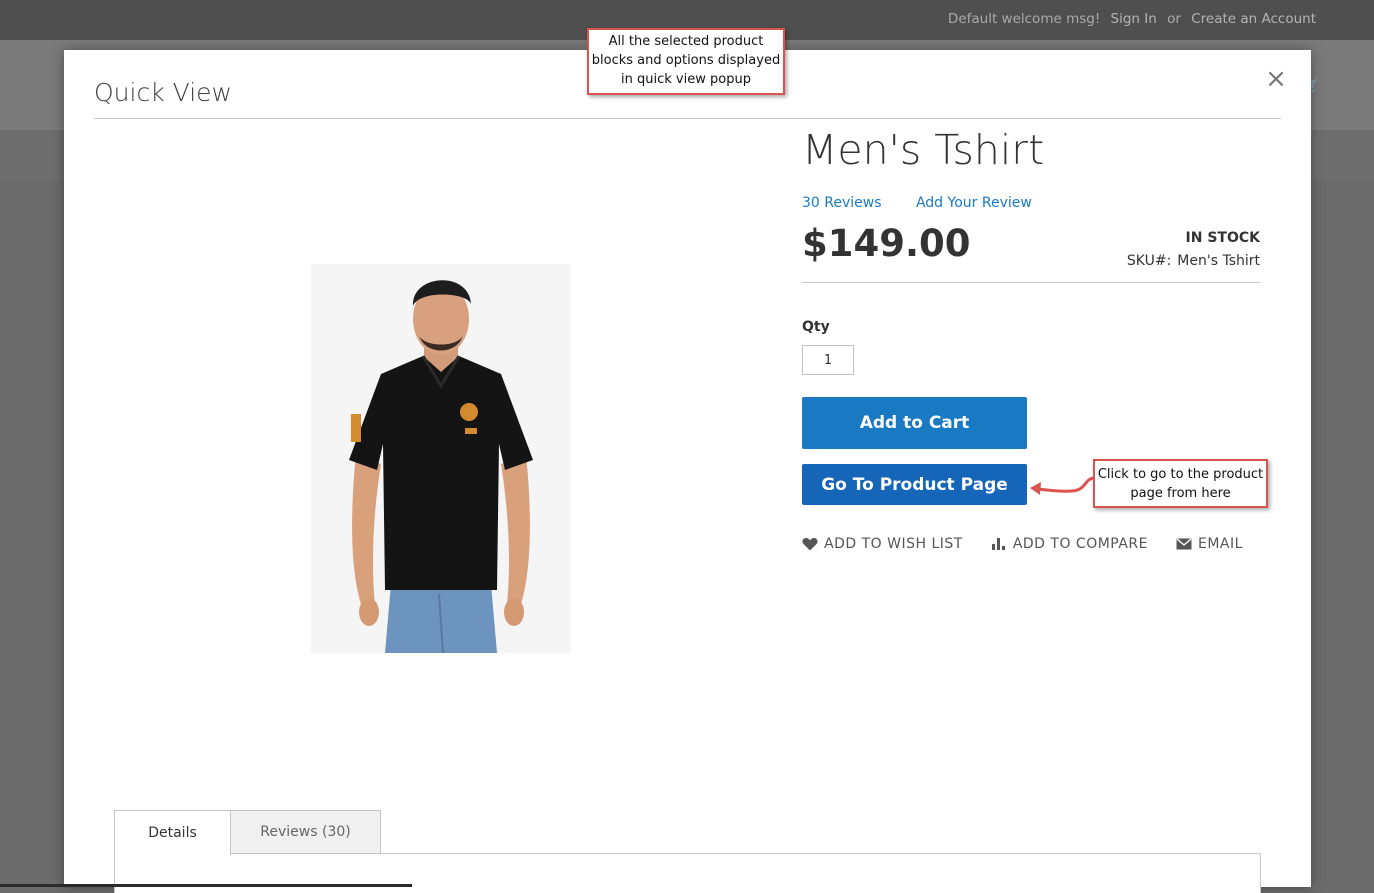 The height and width of the screenshot is (893, 1374). What do you see at coordinates (1080, 544) in the screenshot?
I see `compare-label: ADD TO COMPARE` at bounding box center [1080, 544].